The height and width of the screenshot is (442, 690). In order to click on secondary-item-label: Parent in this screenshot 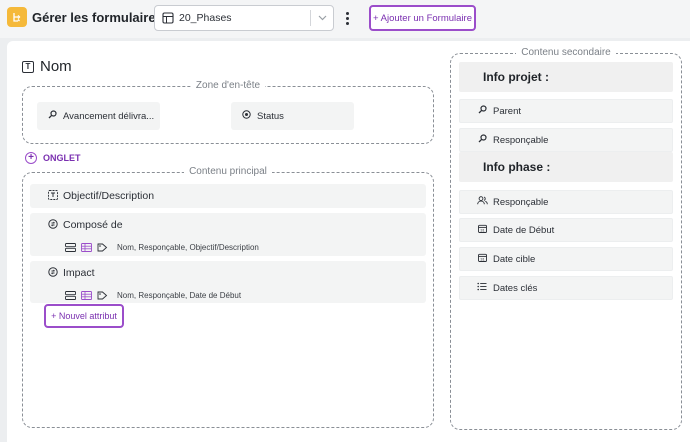, I will do `click(507, 111)`.